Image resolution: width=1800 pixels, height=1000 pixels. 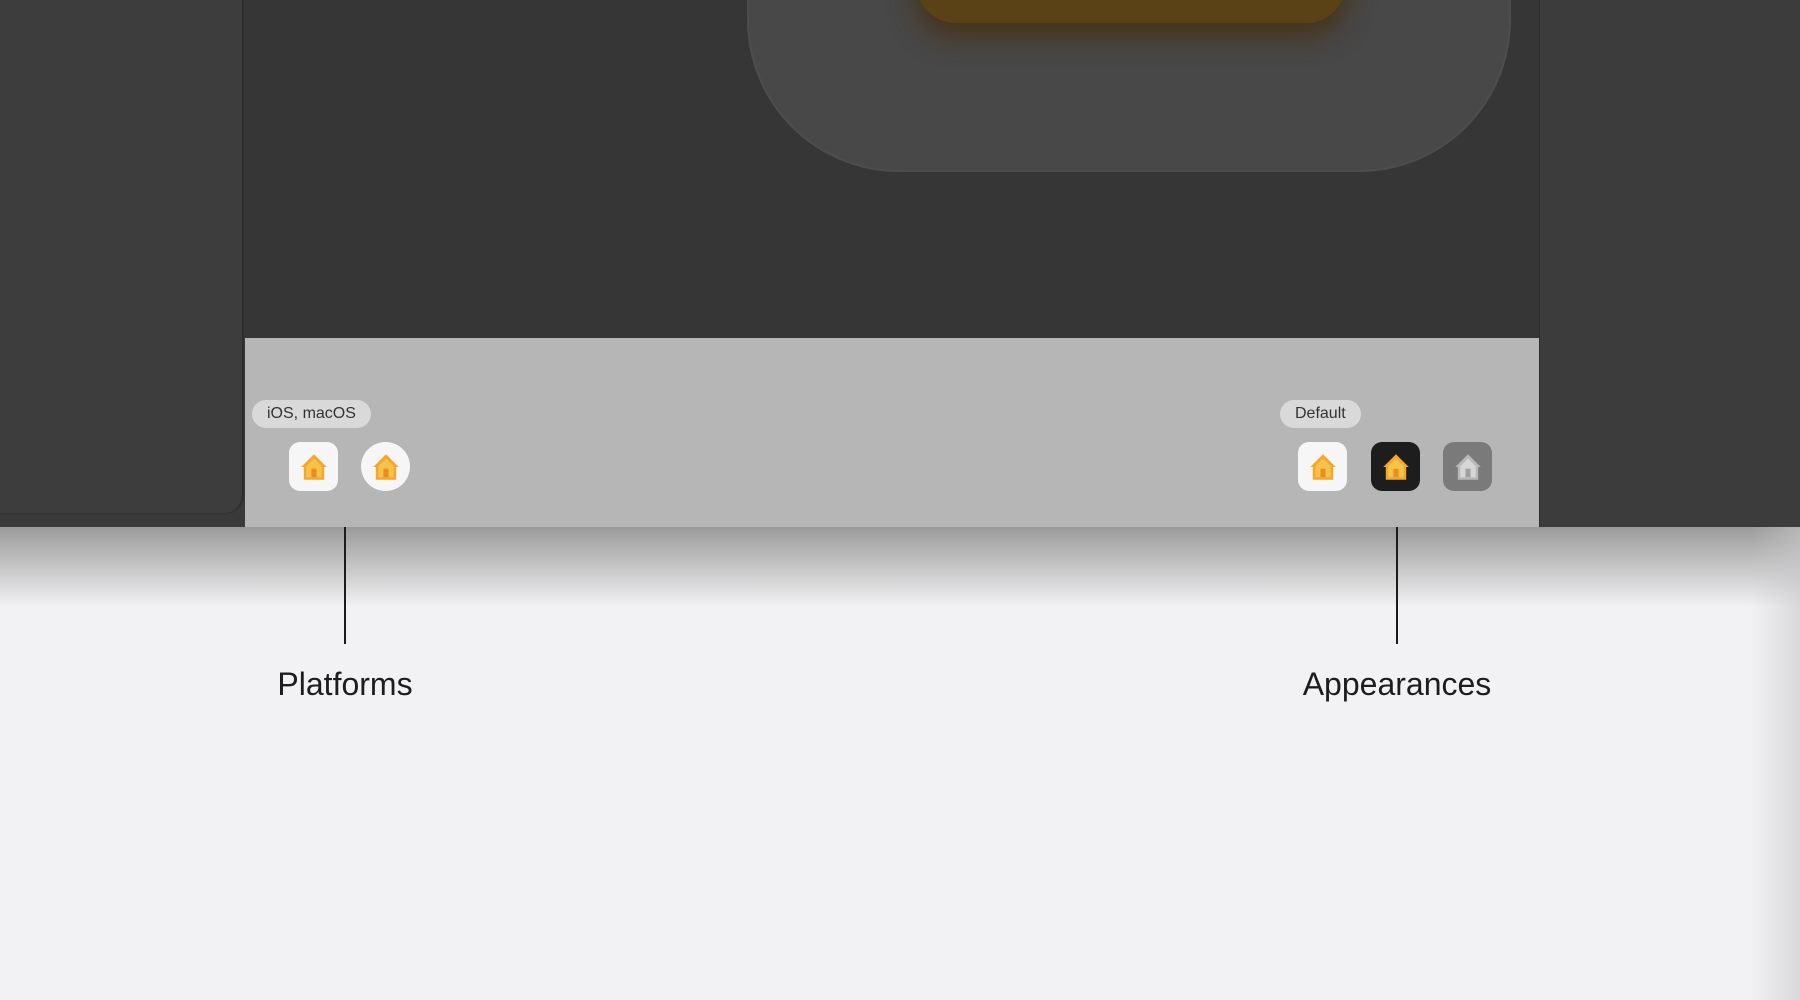 What do you see at coordinates (900, 567) in the screenshot?
I see `preview-shadow` at bounding box center [900, 567].